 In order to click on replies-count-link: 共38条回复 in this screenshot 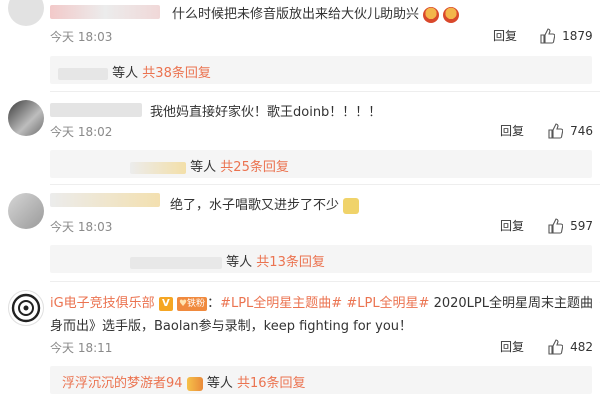, I will do `click(176, 73)`.